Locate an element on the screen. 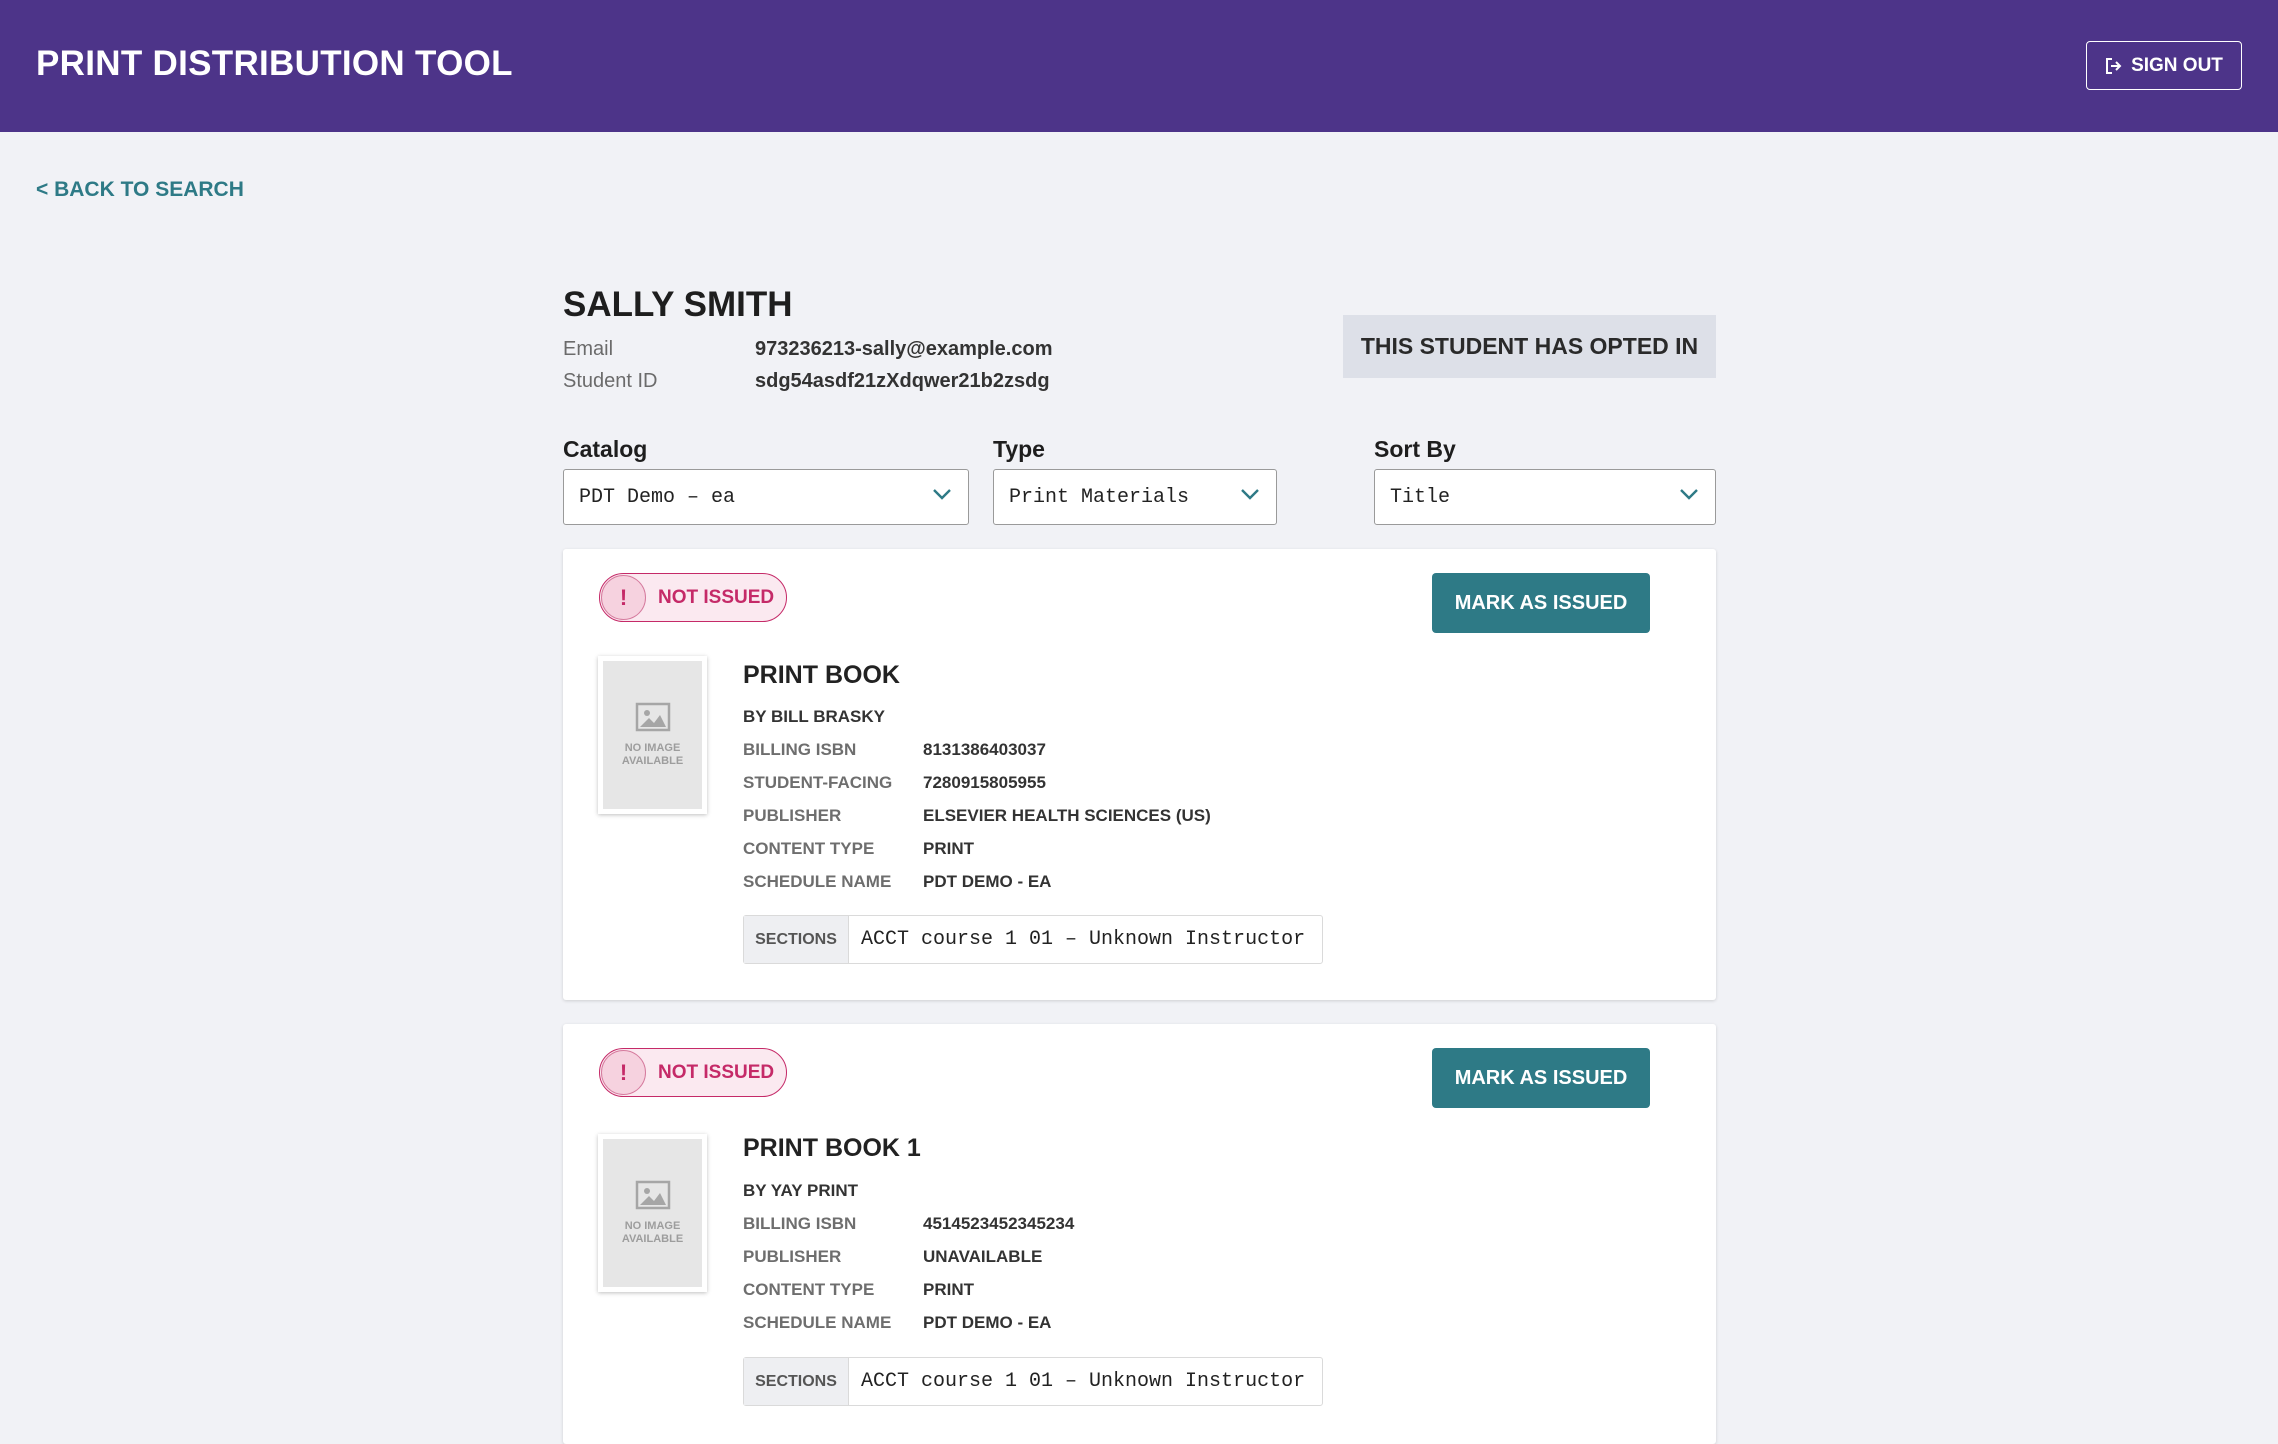  opt-in-status-badge: THIS STUDENT HAS OPTED IN is located at coordinates (1529, 346).